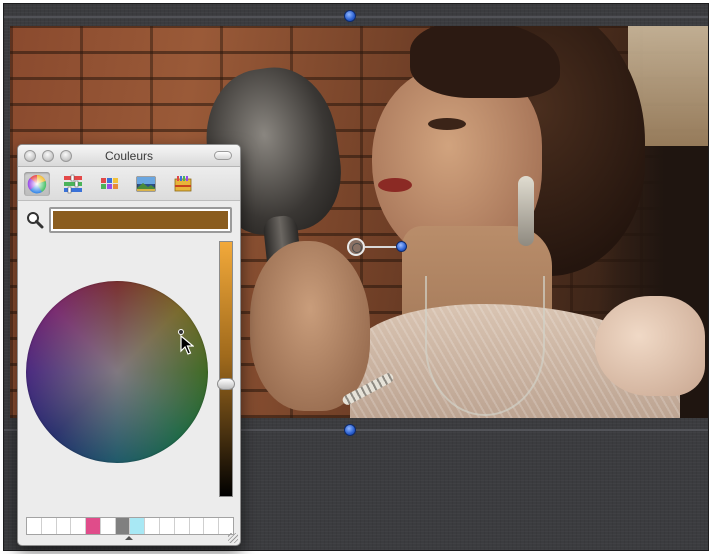 The width and height of the screenshot is (712, 554). I want to click on color-wheel-icon, so click(37, 184).